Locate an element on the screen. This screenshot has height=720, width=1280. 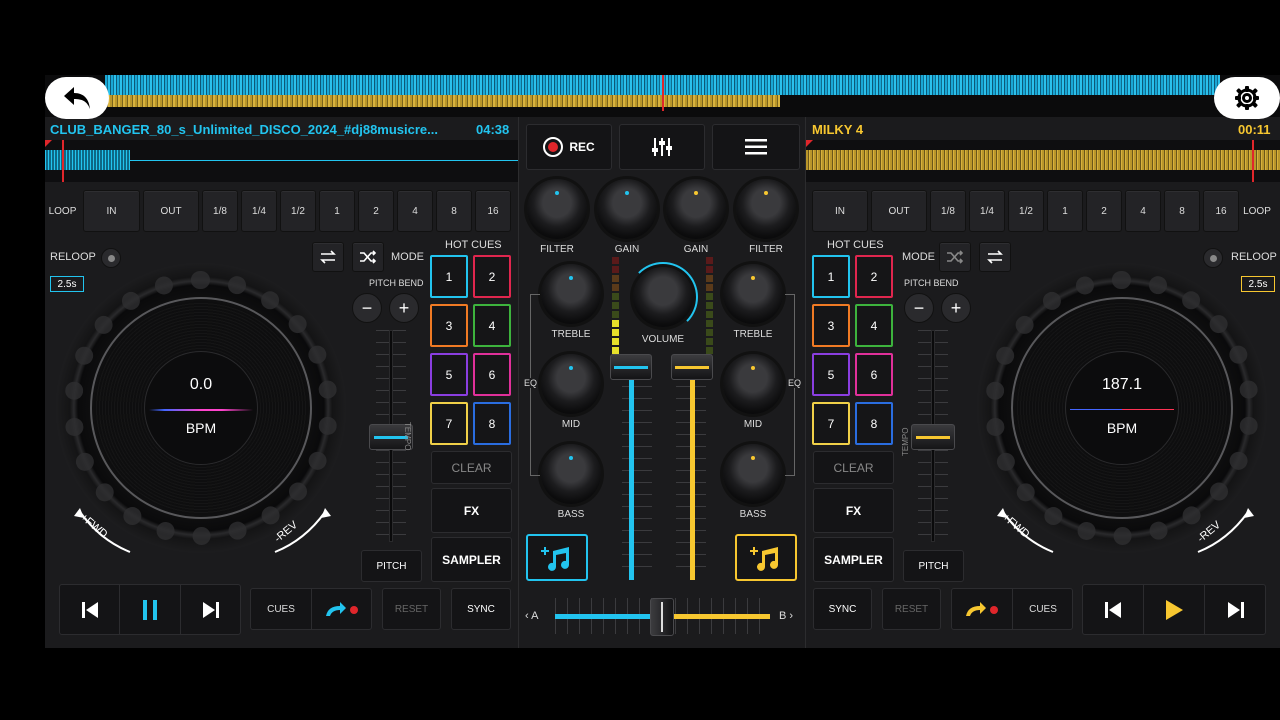
deck-a-loop-4-button: 4 is located at coordinates (415, 211).